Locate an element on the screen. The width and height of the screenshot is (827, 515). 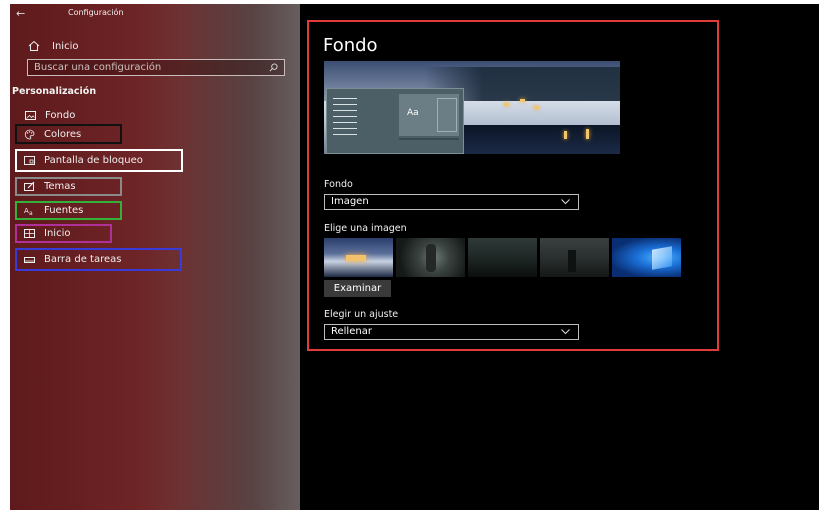
sidebar-item-colores: Colores is located at coordinates (68, 134).